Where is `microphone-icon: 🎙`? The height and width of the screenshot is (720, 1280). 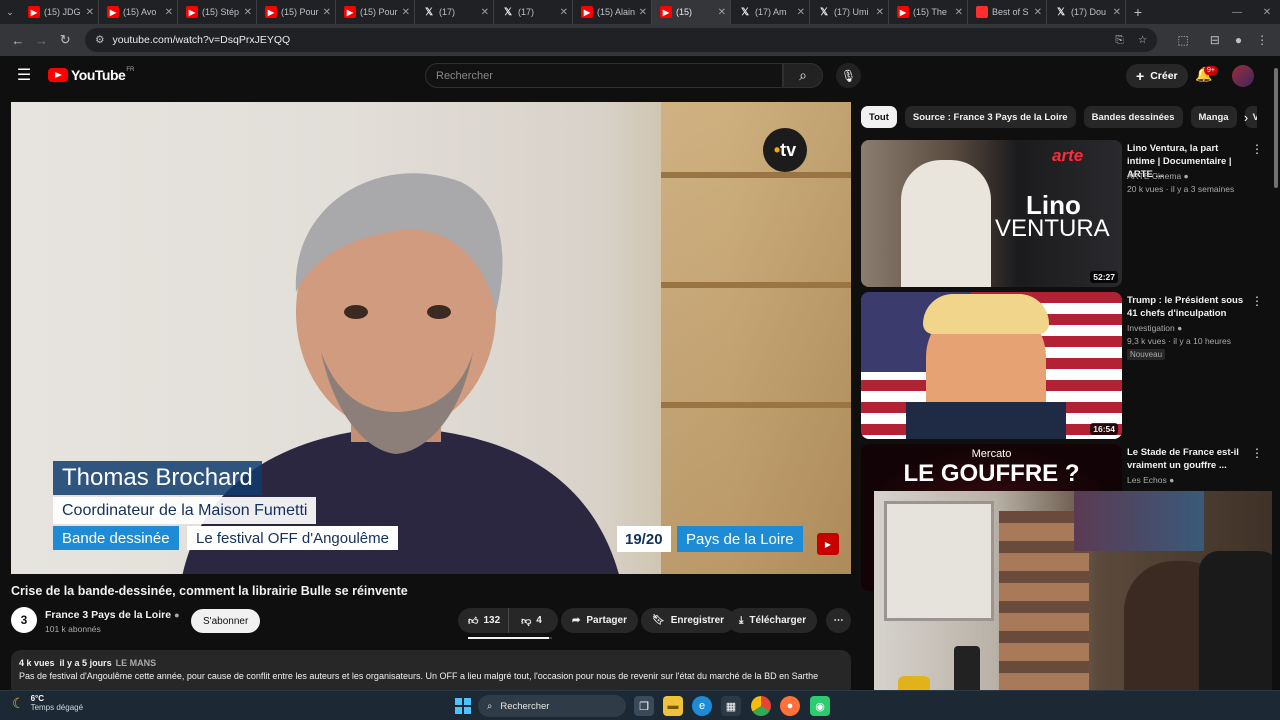 microphone-icon: 🎙 is located at coordinates (848, 75).